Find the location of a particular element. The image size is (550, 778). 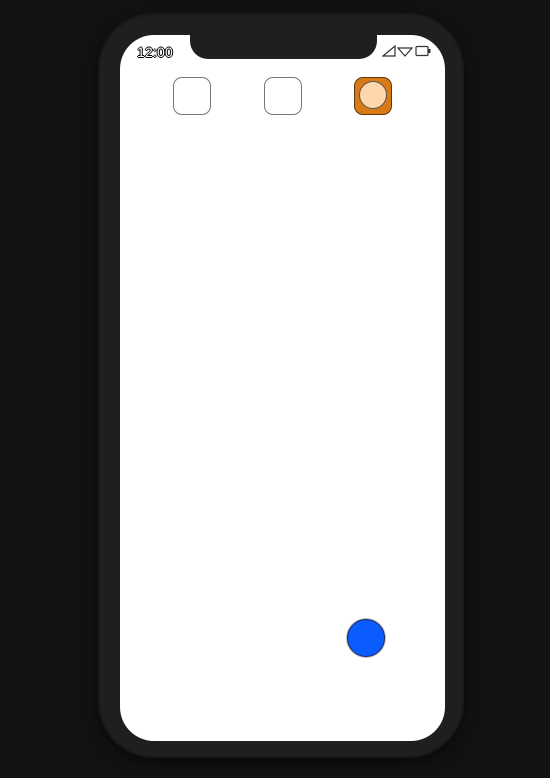

signal-icon is located at coordinates (389, 51).